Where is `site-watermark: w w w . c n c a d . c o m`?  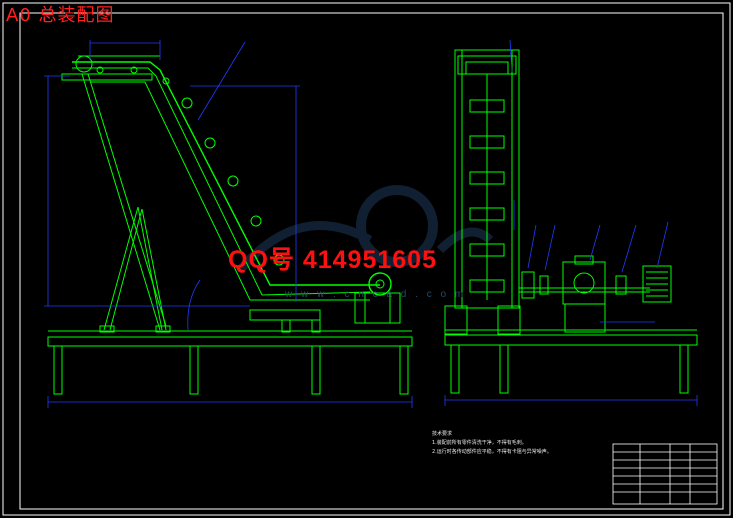
site-watermark: w w w . c n c a d . c o m is located at coordinates (376, 294).